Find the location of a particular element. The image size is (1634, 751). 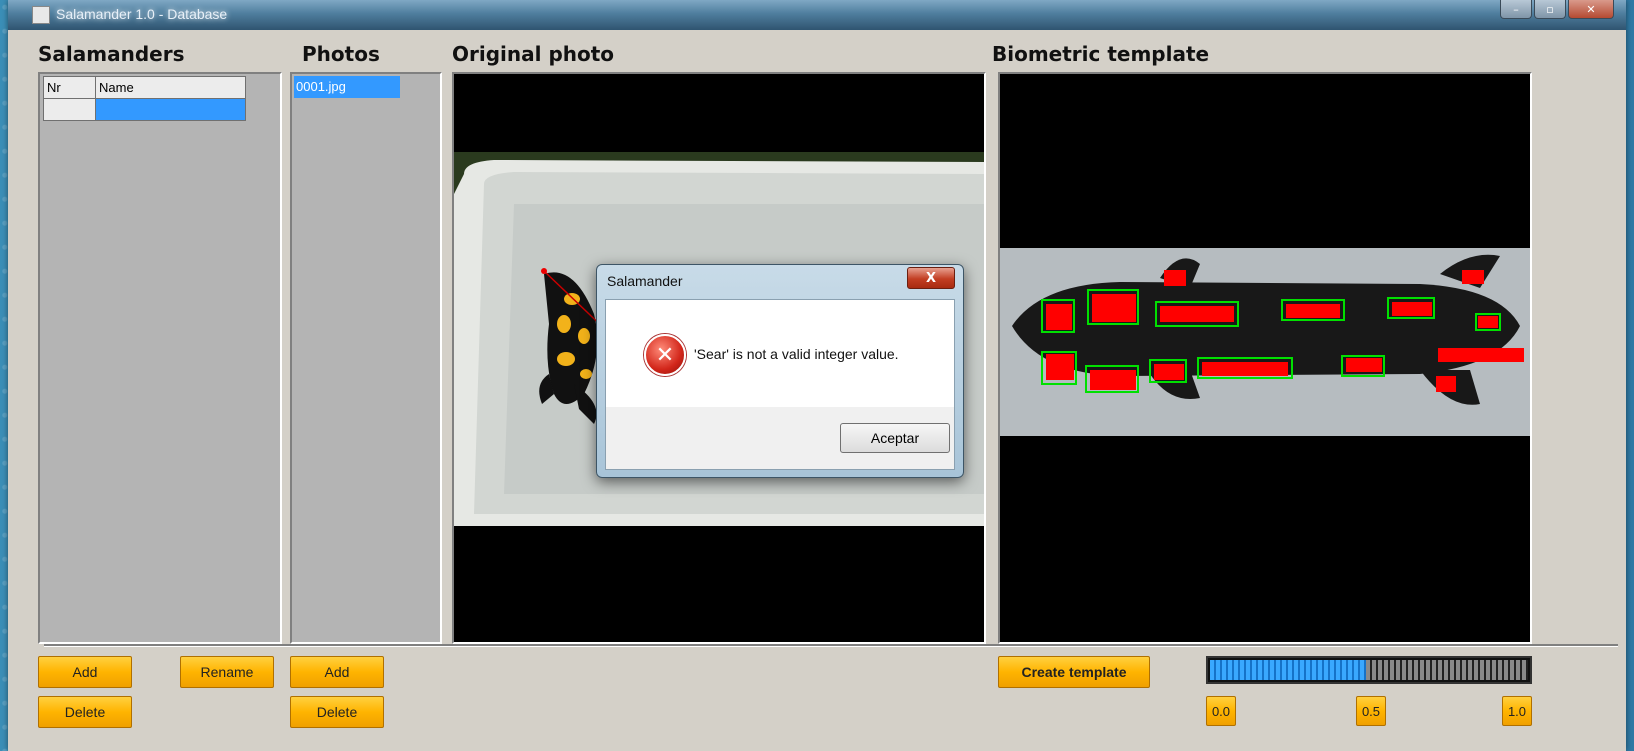

threshold-1-button: 1.0 is located at coordinates (1517, 711).